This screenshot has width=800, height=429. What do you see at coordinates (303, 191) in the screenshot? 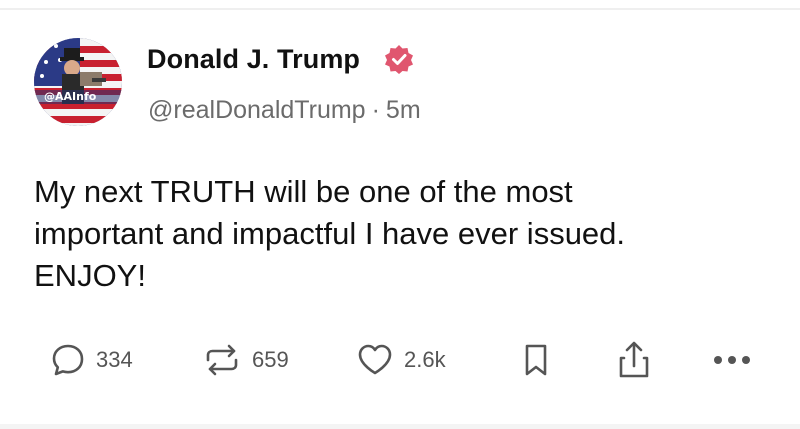
I see `post-text-line: My next TRUTH will be one of the most` at bounding box center [303, 191].